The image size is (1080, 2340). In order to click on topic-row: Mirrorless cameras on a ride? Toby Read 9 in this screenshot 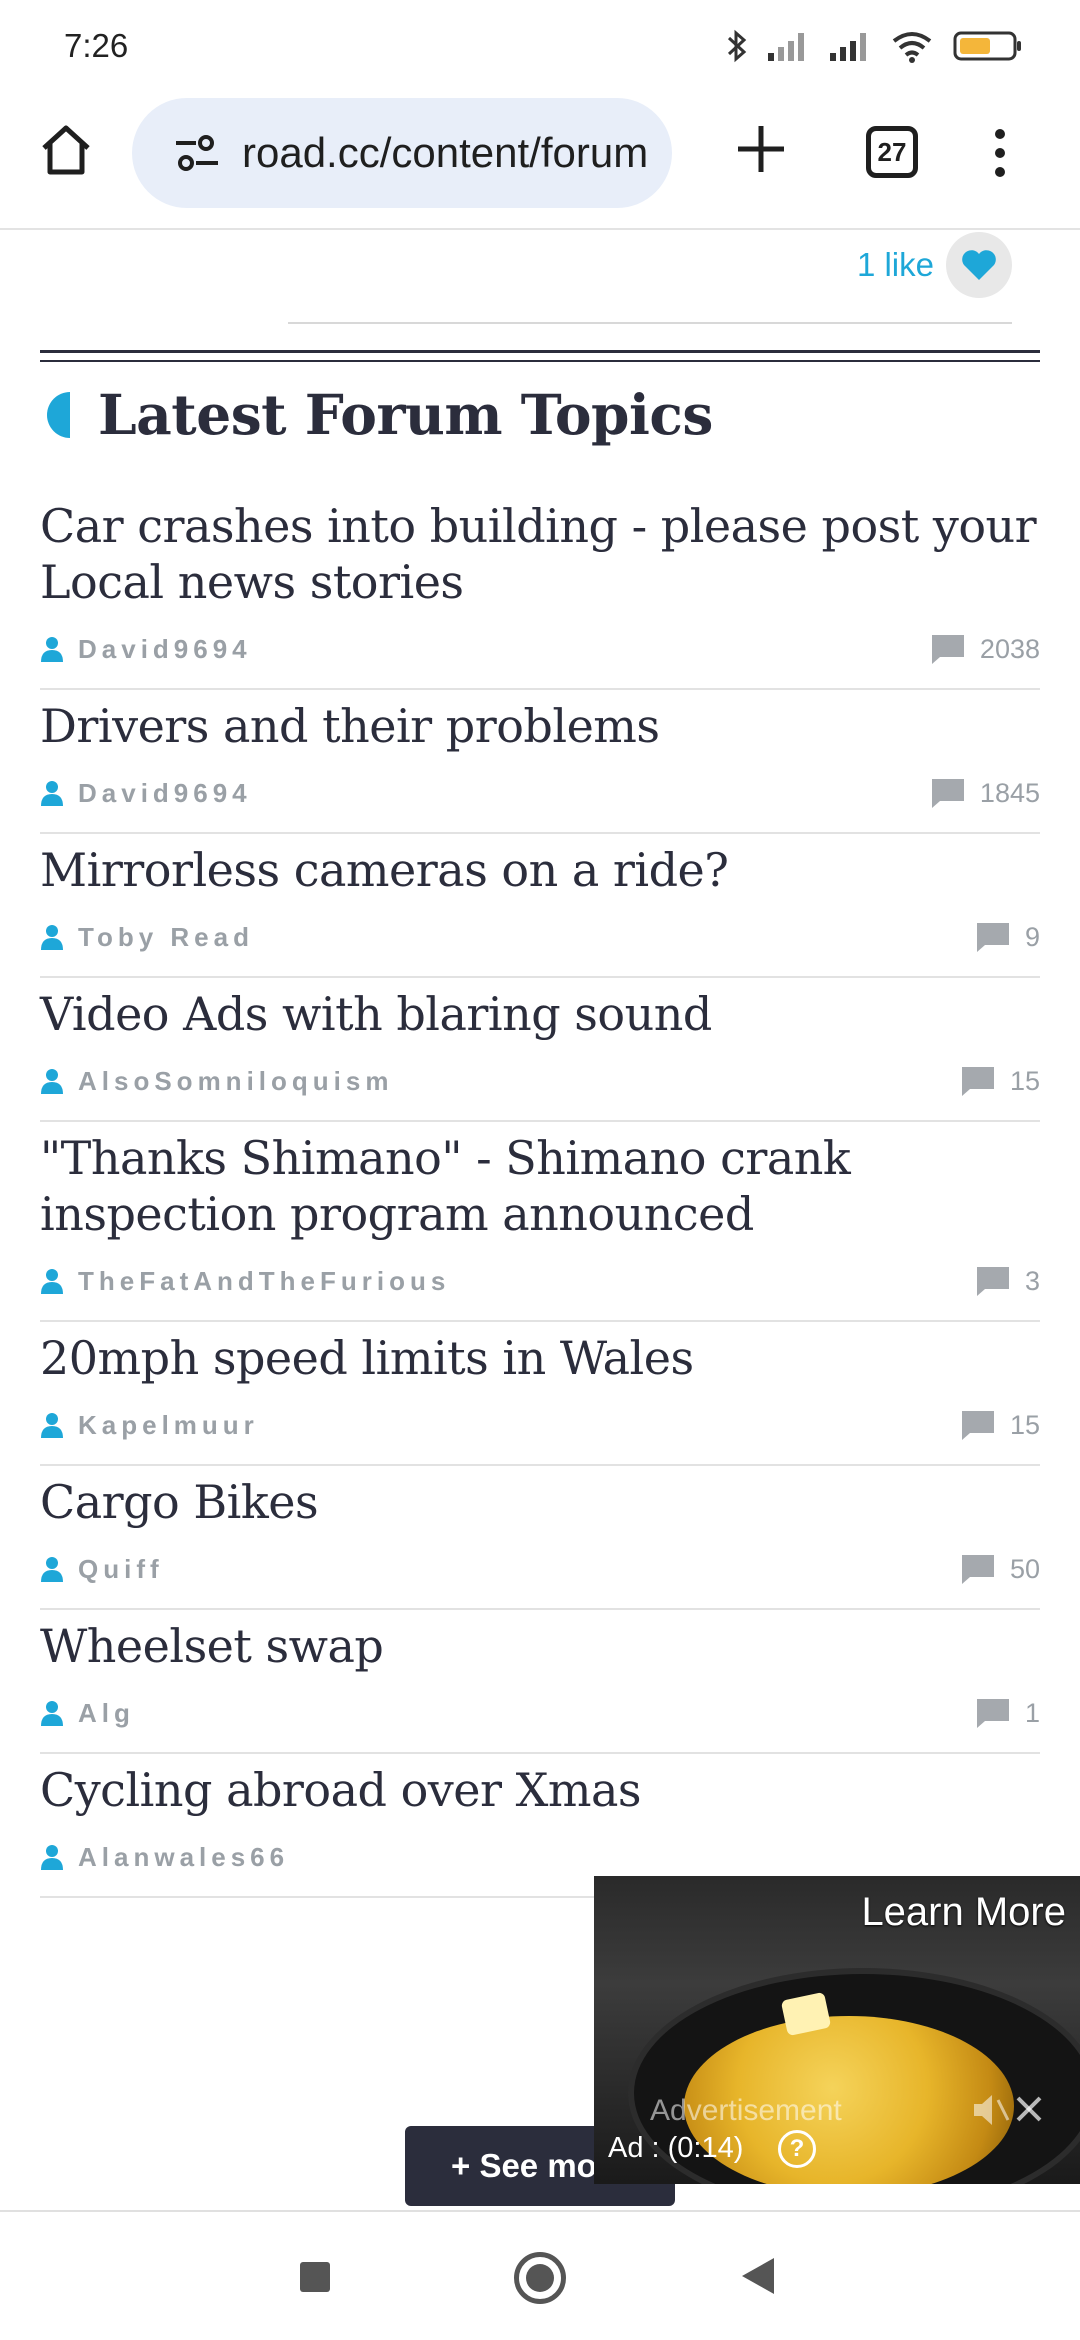, I will do `click(540, 906)`.